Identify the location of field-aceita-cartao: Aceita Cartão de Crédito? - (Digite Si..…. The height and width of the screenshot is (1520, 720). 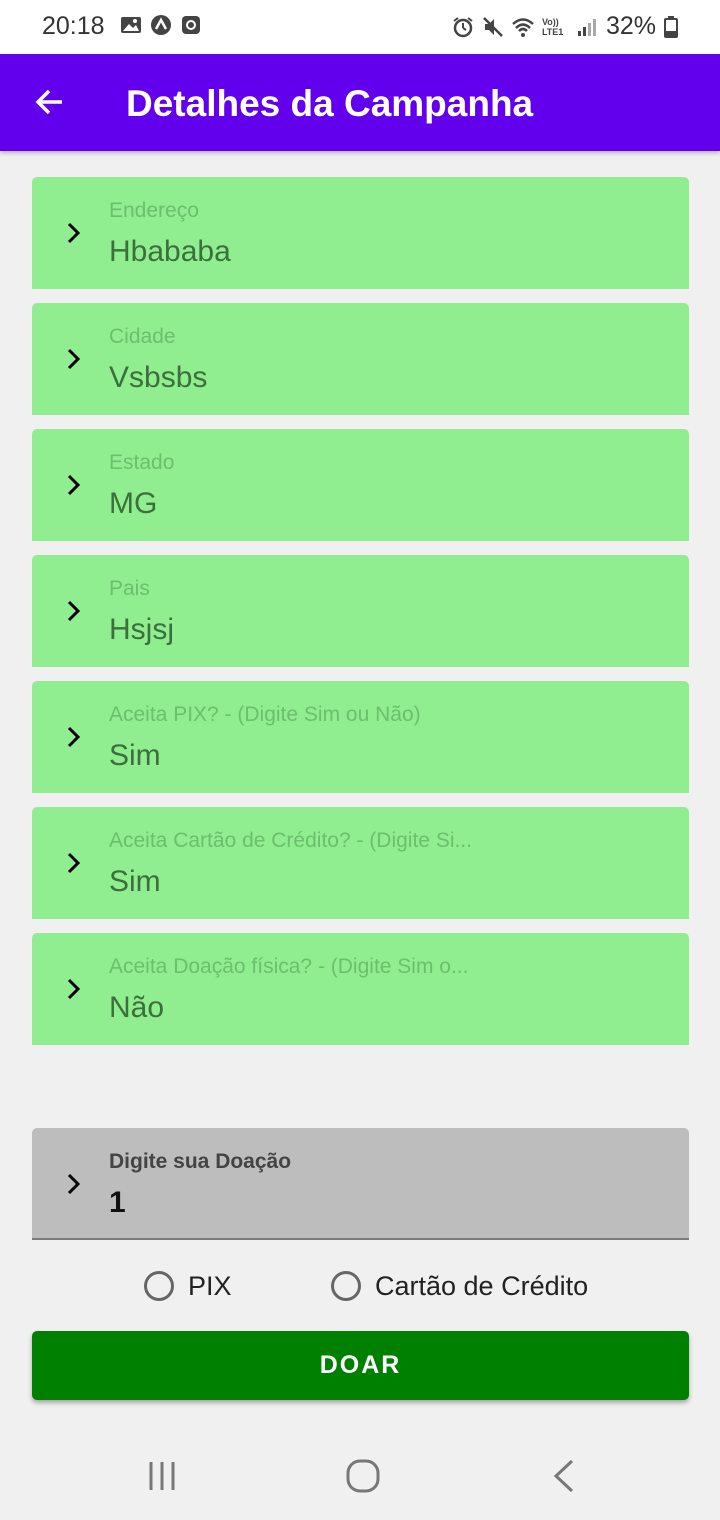
(360, 863).